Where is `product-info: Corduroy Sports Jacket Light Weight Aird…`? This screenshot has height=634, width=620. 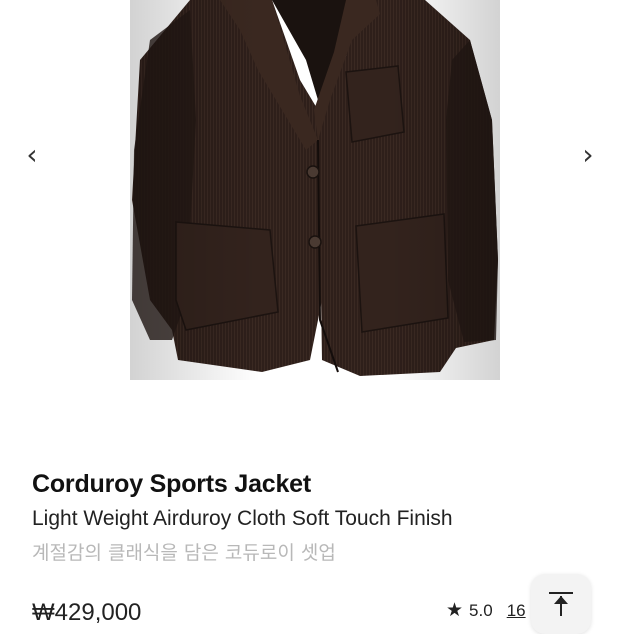
product-info: Corduroy Sports Jacket Light Weight Aird… is located at coordinates (312, 517).